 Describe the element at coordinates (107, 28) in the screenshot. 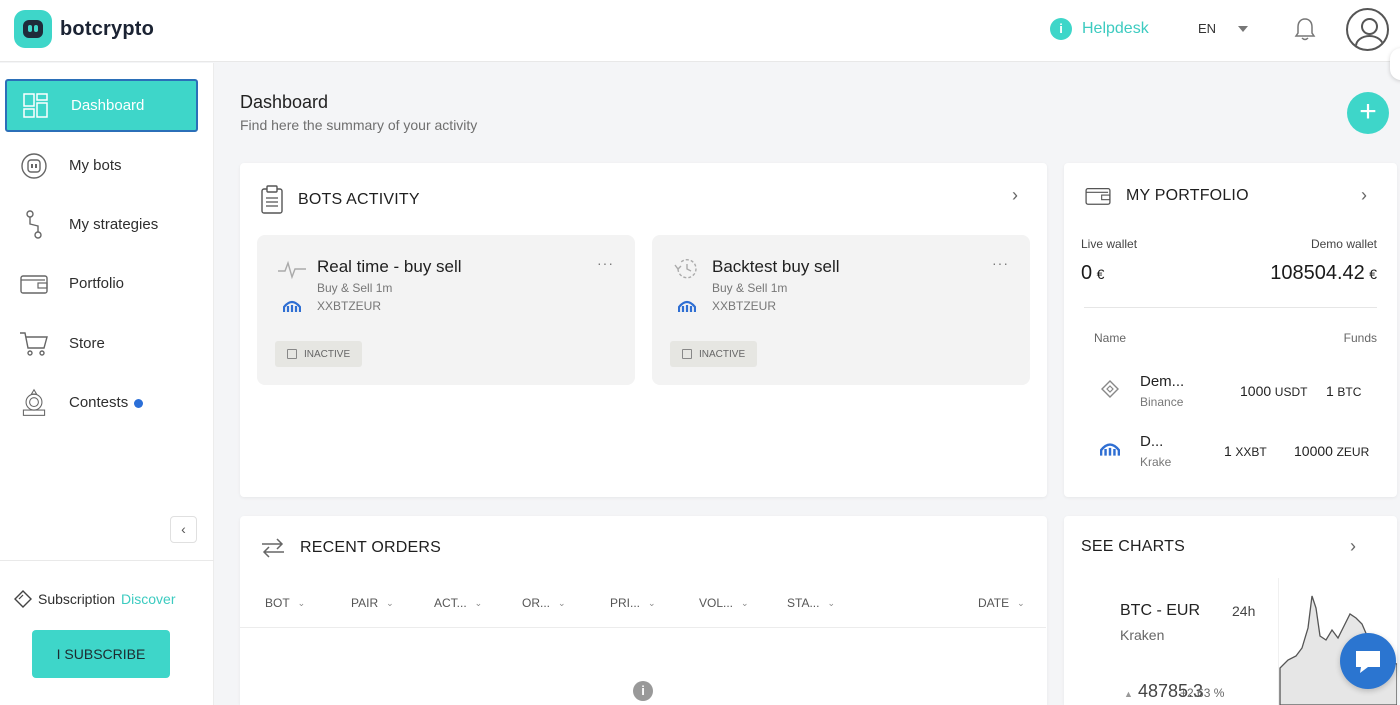

I see `brand-name: botcrypto` at that location.